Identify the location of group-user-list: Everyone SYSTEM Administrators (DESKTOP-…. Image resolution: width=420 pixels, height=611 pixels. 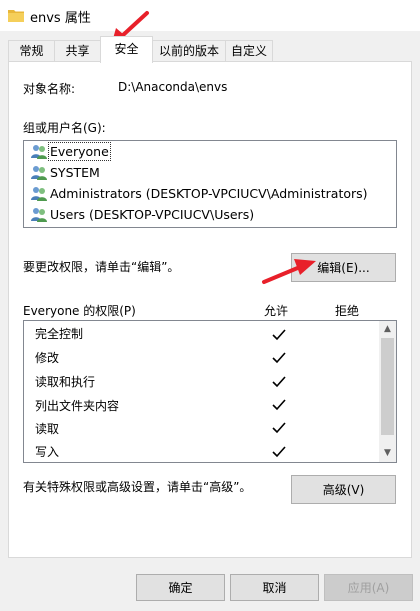
(210, 184).